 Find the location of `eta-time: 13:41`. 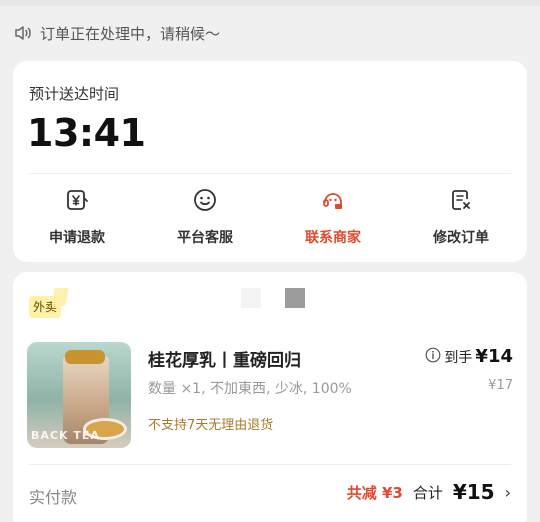

eta-time: 13:41 is located at coordinates (86, 133).